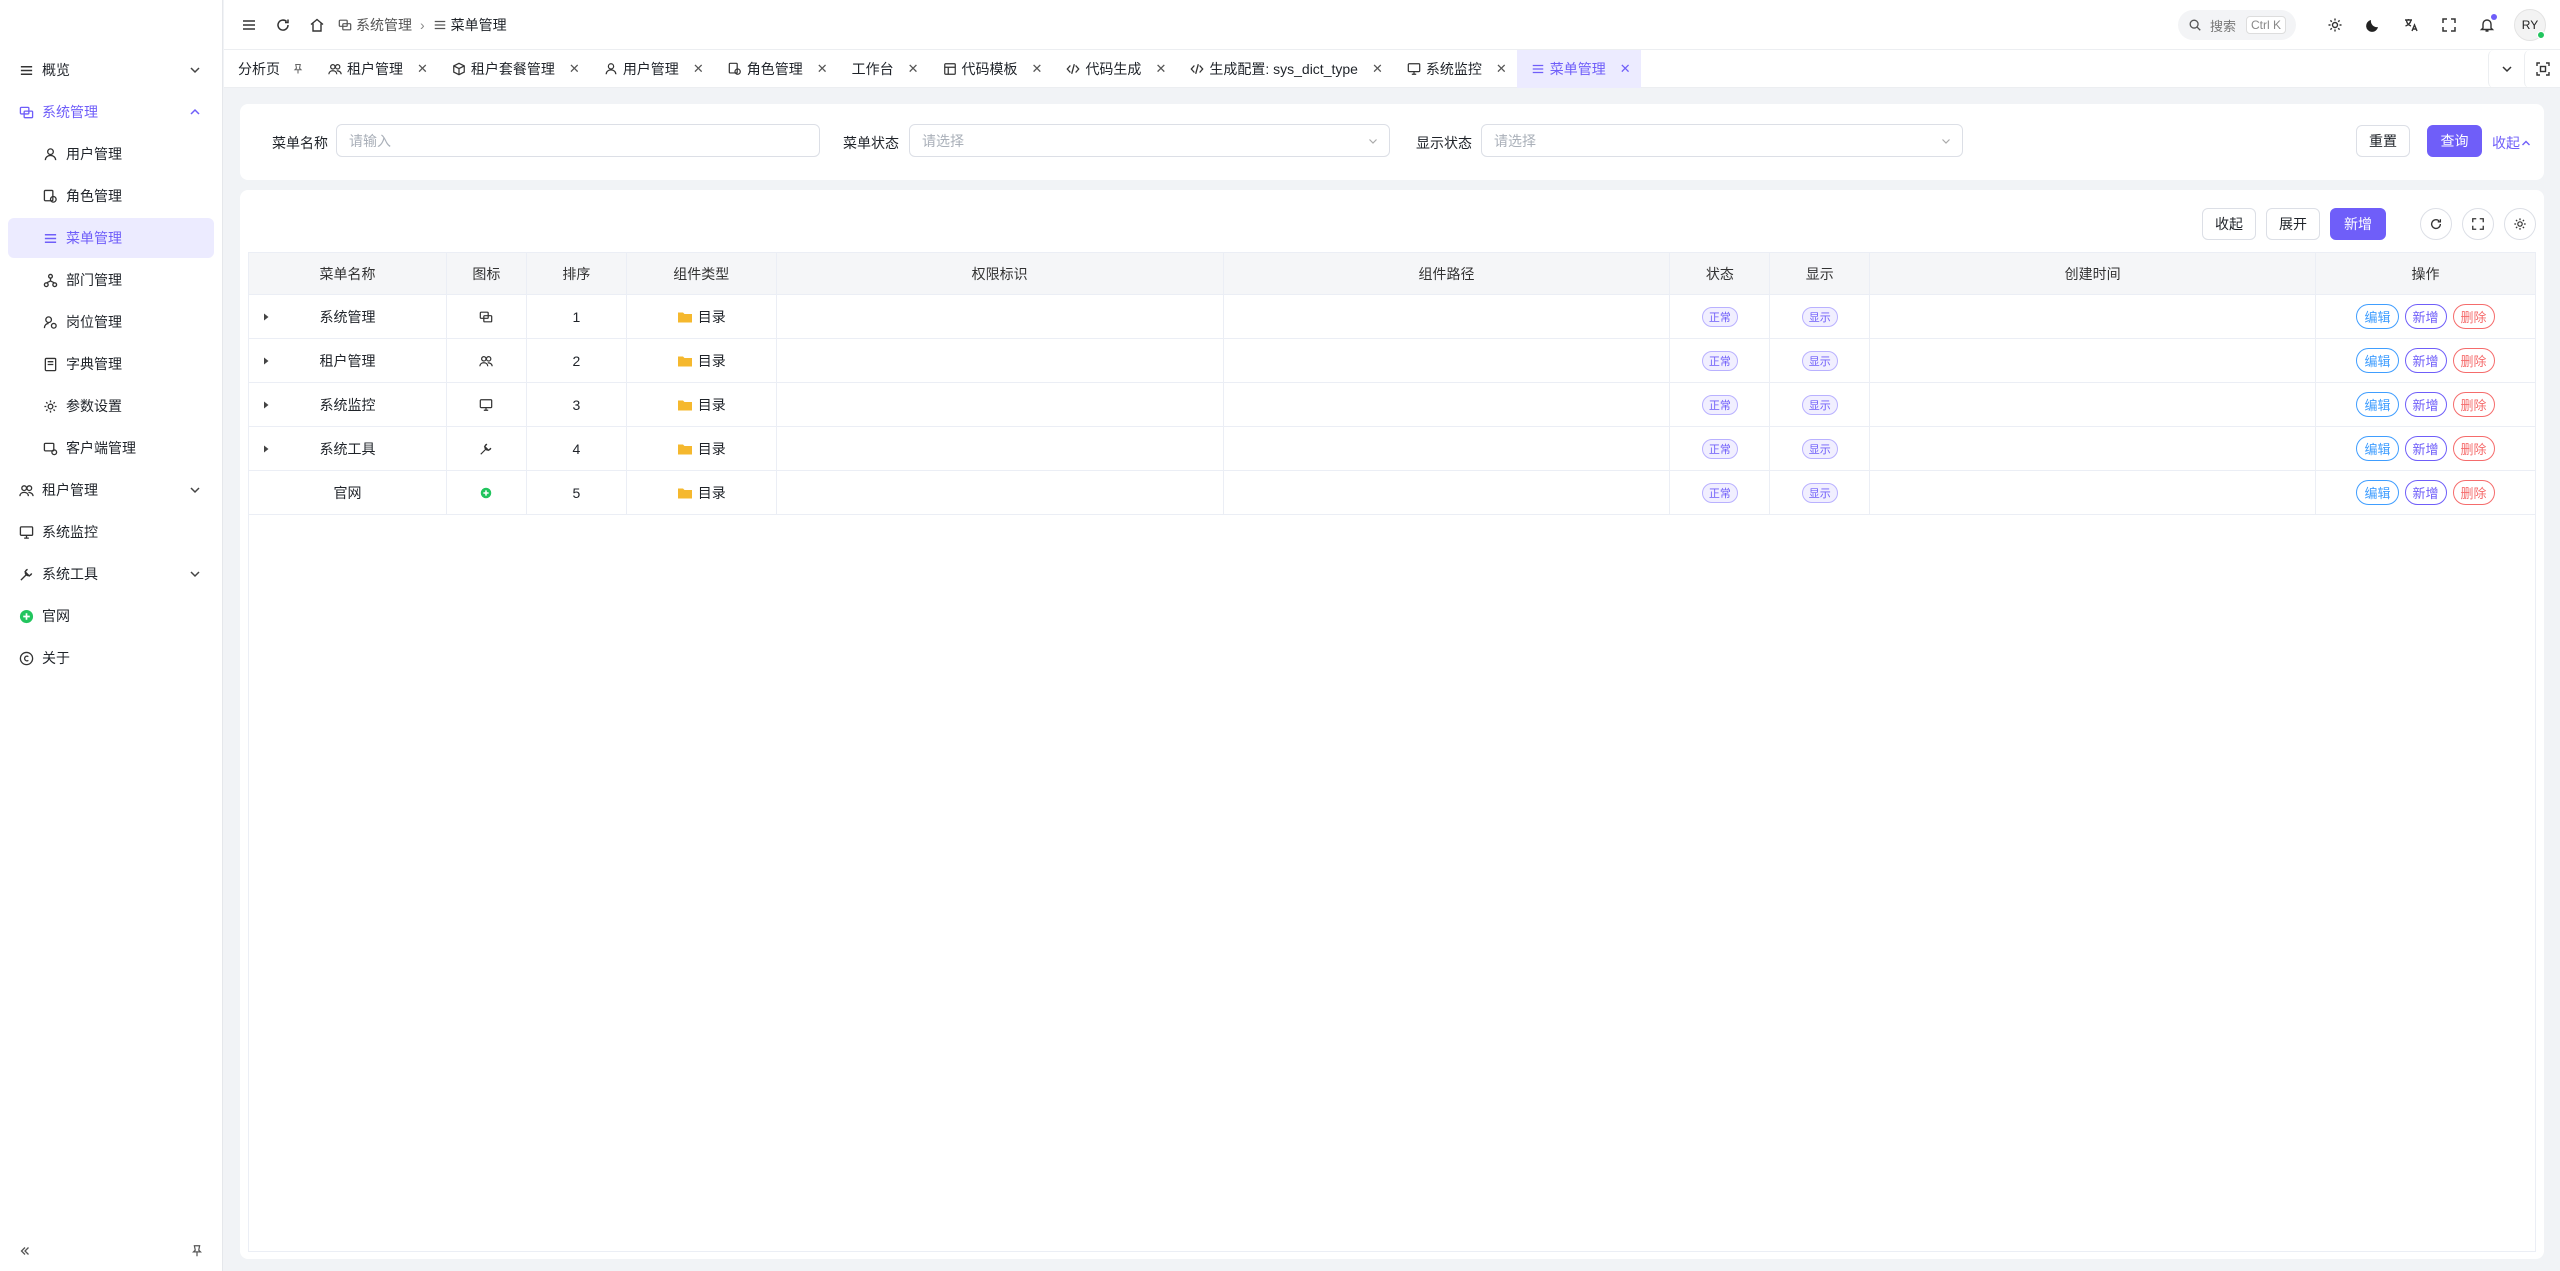 This screenshot has height=1271, width=2560. Describe the element at coordinates (2293, 224) in the screenshot. I see `expand-all-button: 展开` at that location.